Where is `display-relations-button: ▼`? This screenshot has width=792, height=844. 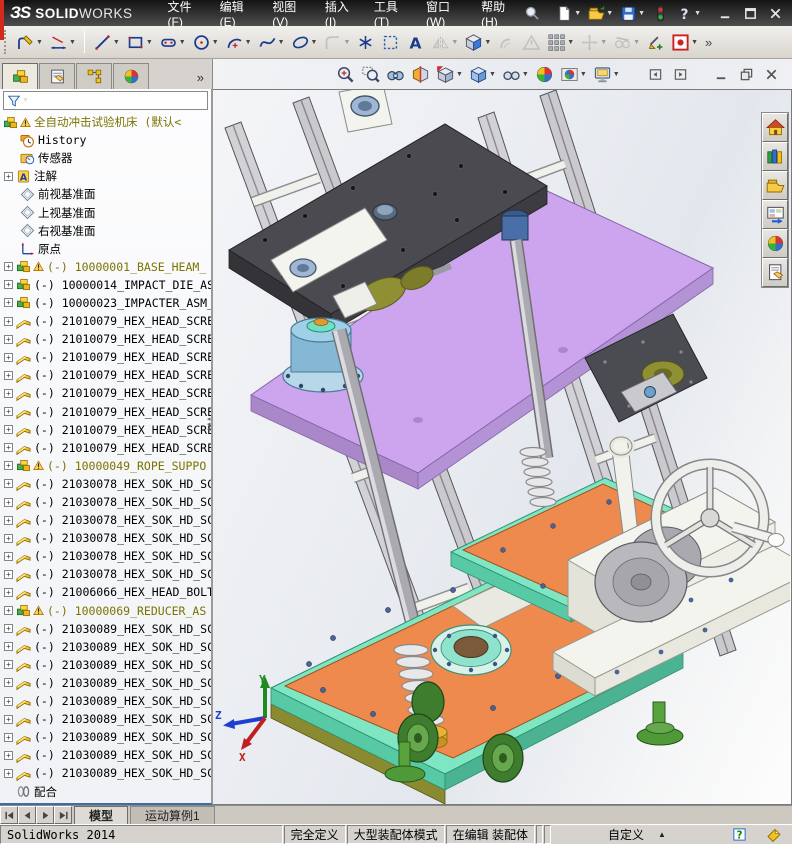
display-relations-button: ▼ is located at coordinates (626, 42).